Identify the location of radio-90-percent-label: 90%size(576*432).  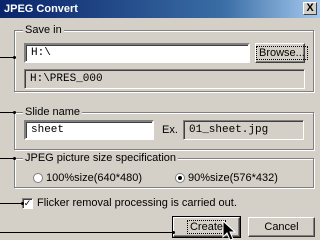
(233, 178).